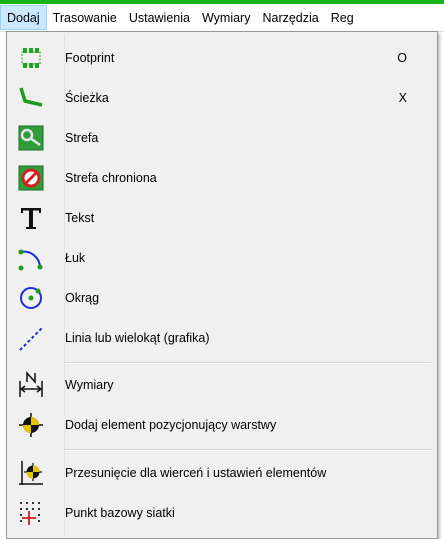  Describe the element at coordinates (31, 298) in the screenshot. I see `circle-icon` at that location.